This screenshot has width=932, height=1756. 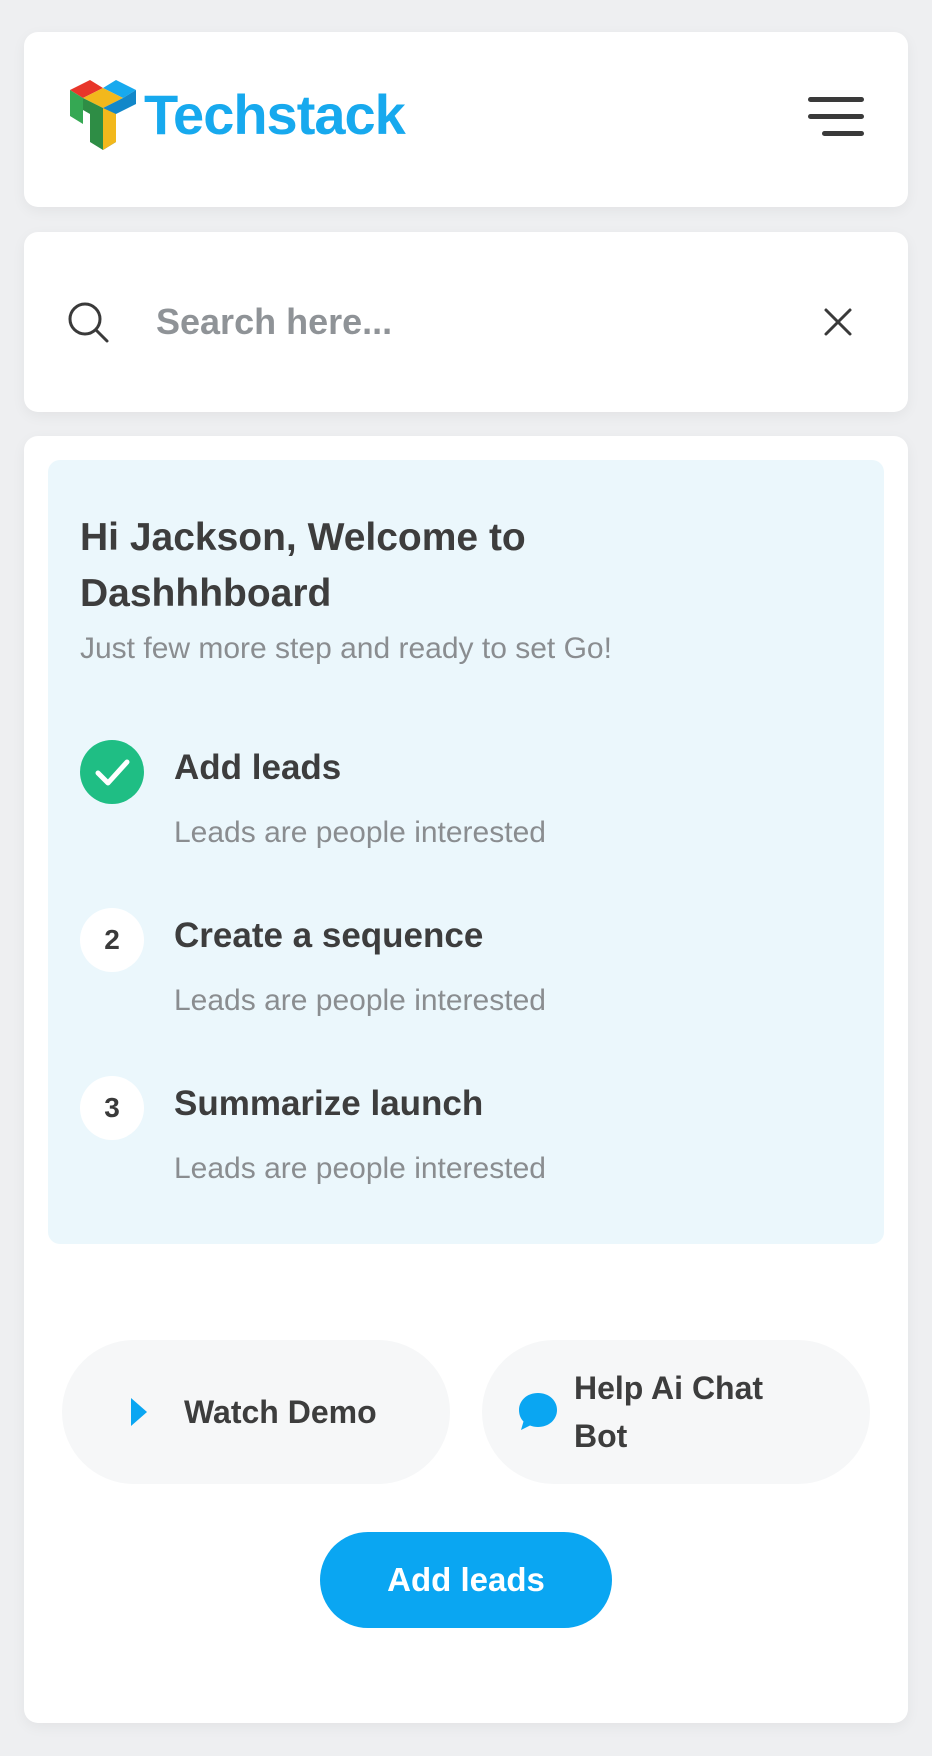 I want to click on search-icon, so click(x=88, y=322).